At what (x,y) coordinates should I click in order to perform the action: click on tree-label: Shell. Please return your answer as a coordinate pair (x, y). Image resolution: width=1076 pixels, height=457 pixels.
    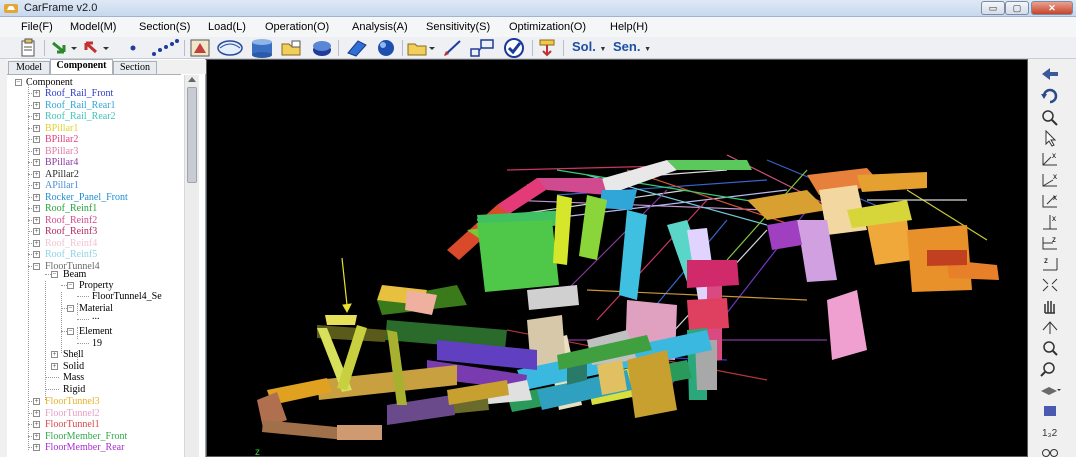
    Looking at the image, I should click on (73, 354).